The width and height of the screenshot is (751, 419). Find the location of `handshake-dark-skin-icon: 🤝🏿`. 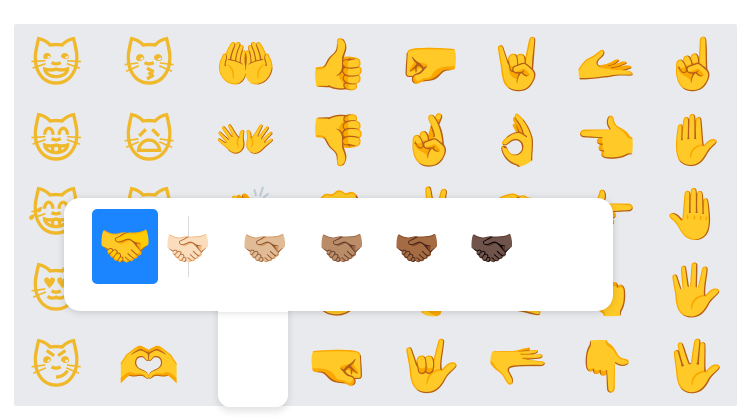

handshake-dark-skin-icon: 🤝🏿 is located at coordinates (492, 248).